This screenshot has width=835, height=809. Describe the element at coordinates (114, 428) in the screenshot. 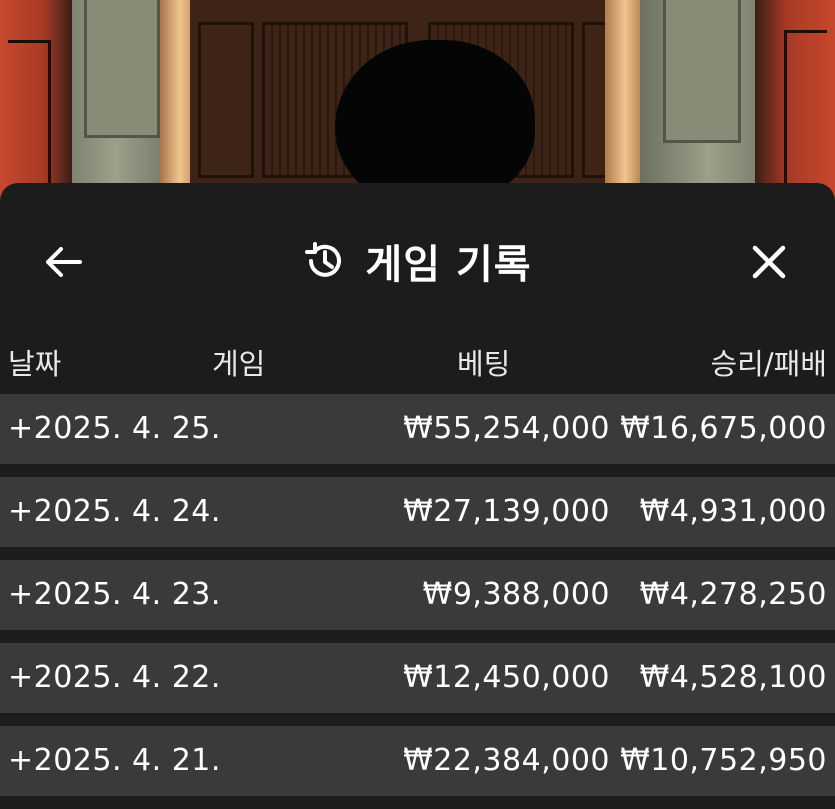

I see `row-date: +2025. 4. 25.` at that location.